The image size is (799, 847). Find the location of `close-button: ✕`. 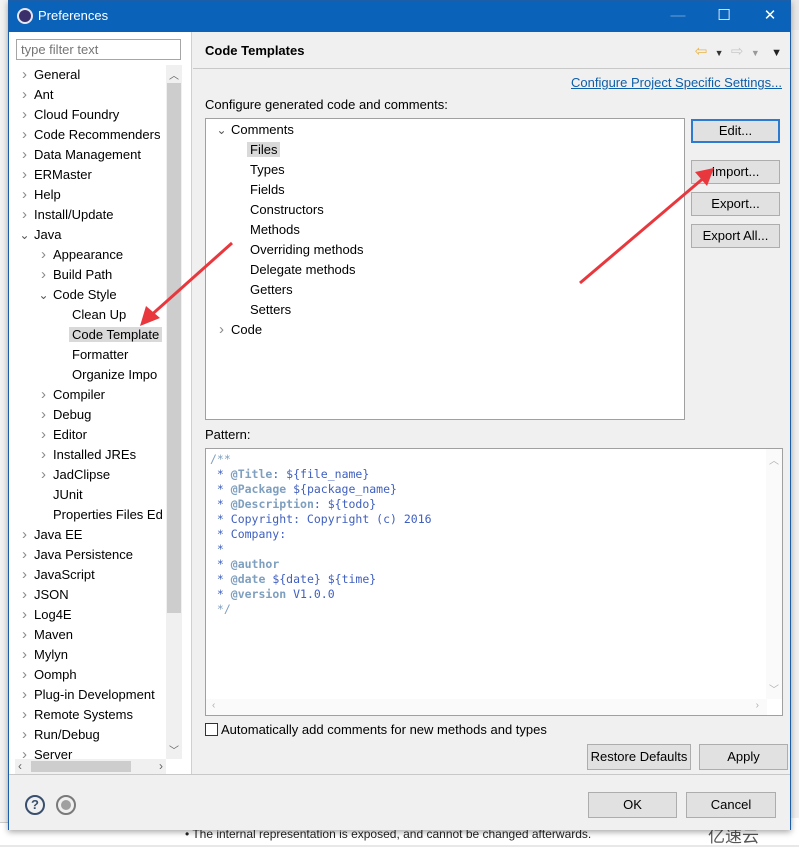

close-button: ✕ is located at coordinates (770, 16).